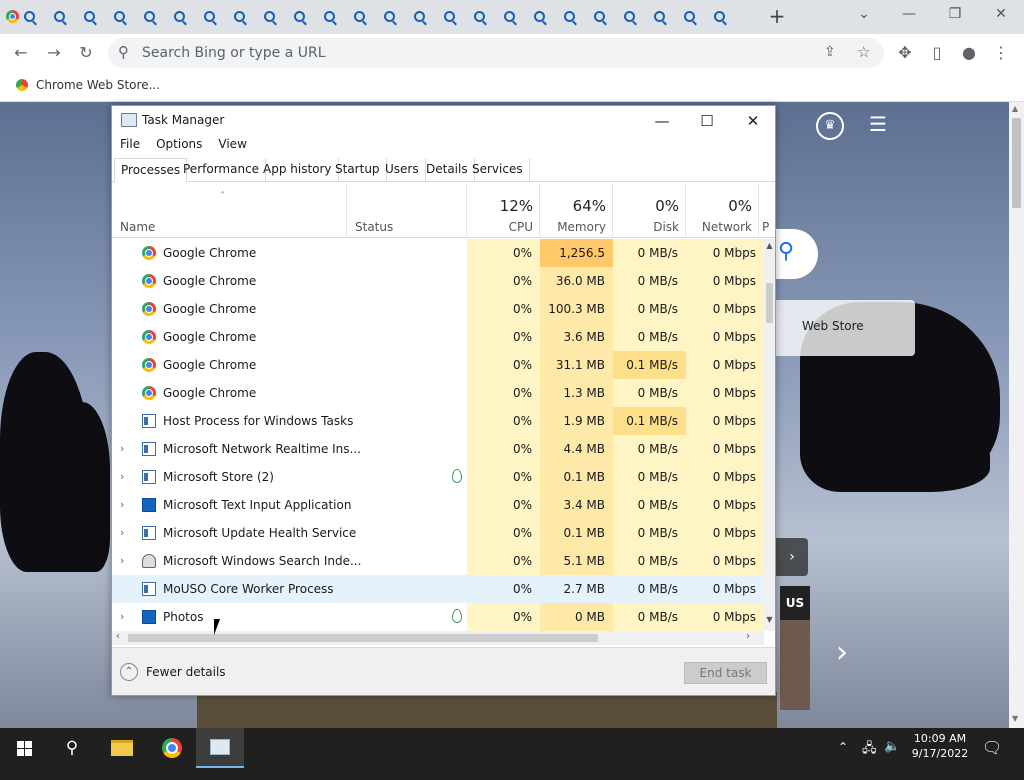 Image resolution: width=1024 pixels, height=780 pixels. Describe the element at coordinates (407, 210) in the screenshot. I see `header-status: Status` at that location.